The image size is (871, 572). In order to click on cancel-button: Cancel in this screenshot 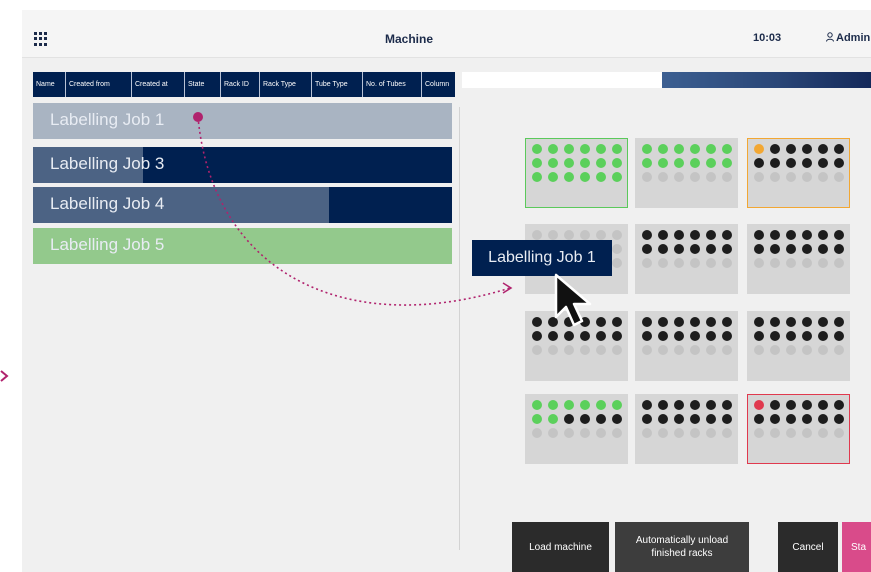, I will do `click(808, 547)`.